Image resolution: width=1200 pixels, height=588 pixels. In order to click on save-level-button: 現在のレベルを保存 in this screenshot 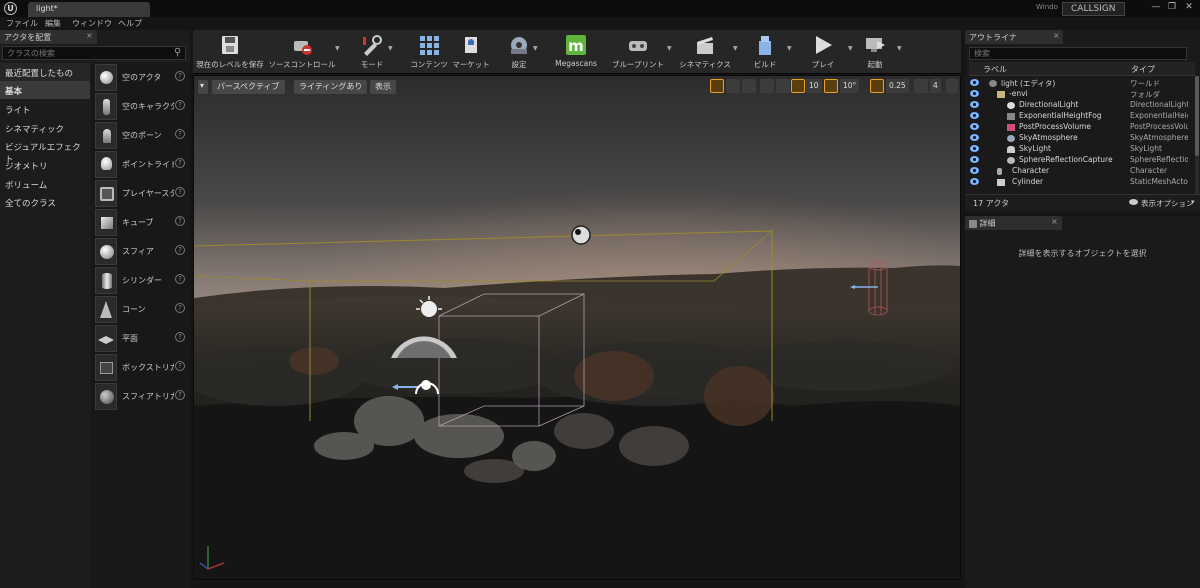, I will do `click(230, 52)`.